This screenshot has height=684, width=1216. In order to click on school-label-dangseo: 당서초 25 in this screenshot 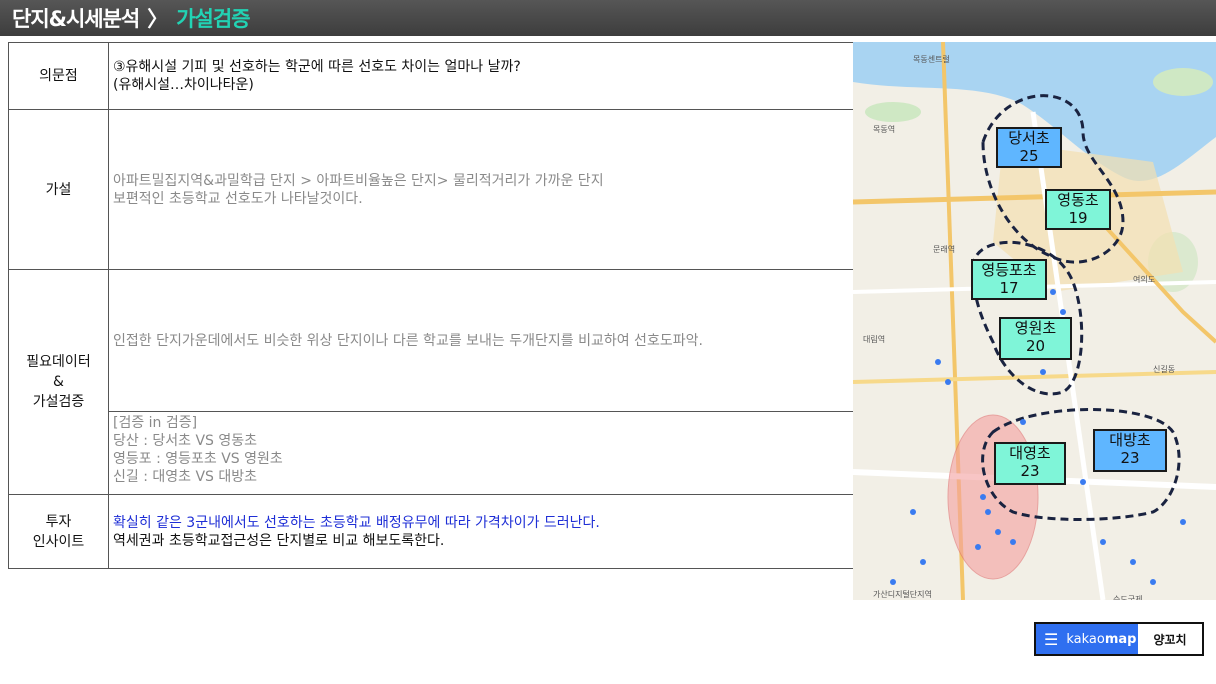, I will do `click(1029, 147)`.